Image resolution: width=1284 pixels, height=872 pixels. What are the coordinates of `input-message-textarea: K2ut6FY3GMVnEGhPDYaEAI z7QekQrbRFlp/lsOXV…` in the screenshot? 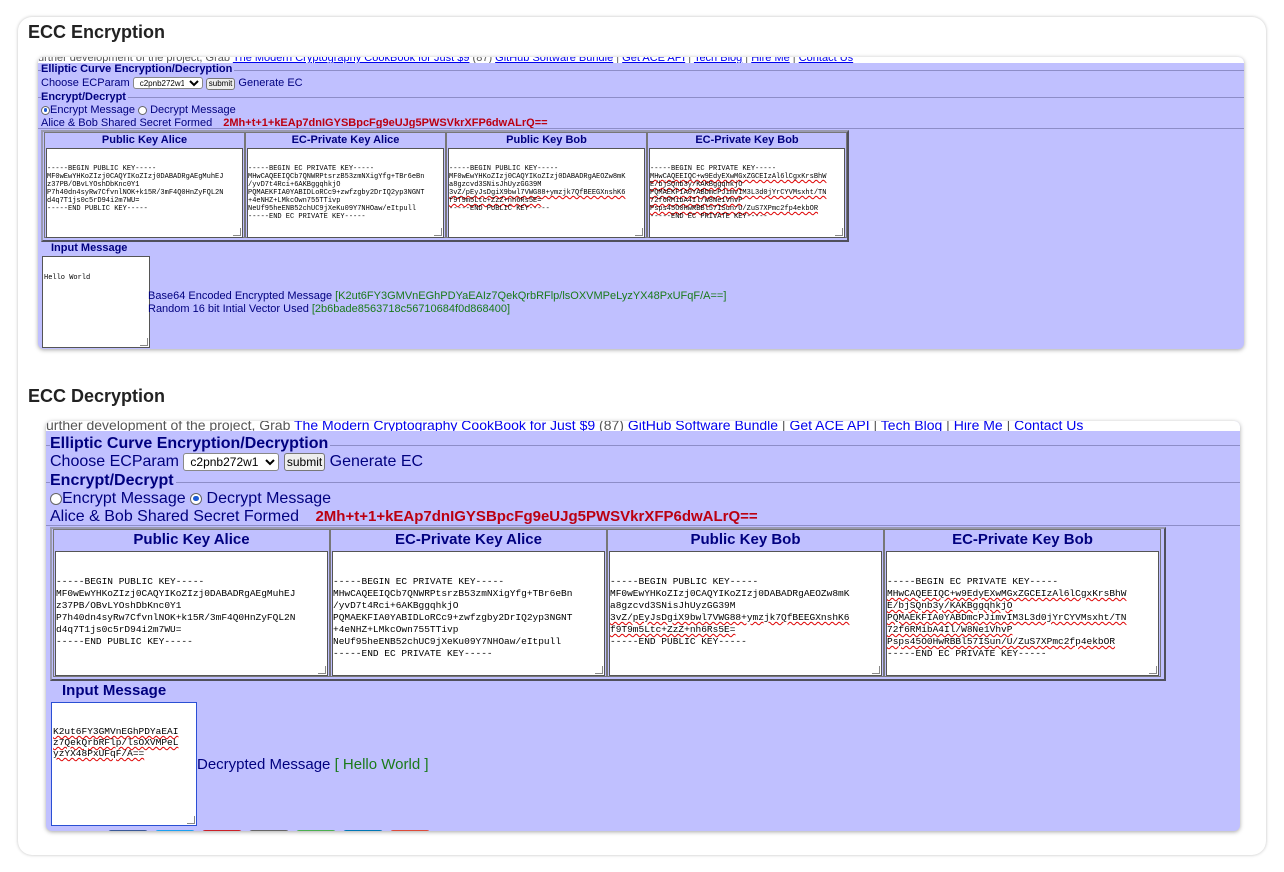 It's located at (124, 764).